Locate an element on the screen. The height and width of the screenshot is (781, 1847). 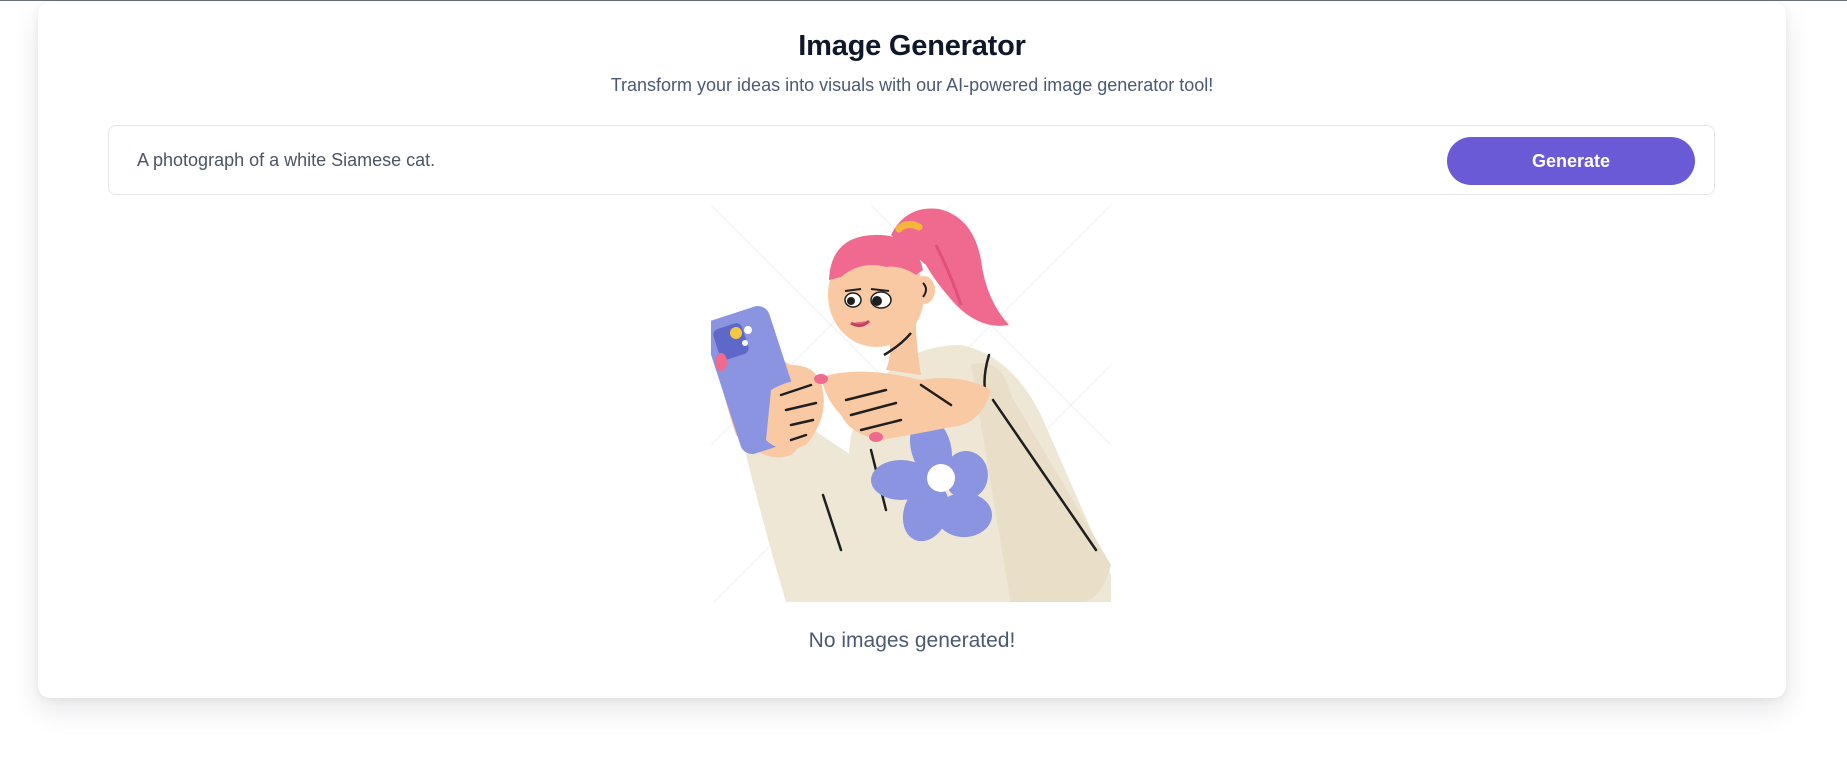
prompt-form: Generate is located at coordinates (911, 160).